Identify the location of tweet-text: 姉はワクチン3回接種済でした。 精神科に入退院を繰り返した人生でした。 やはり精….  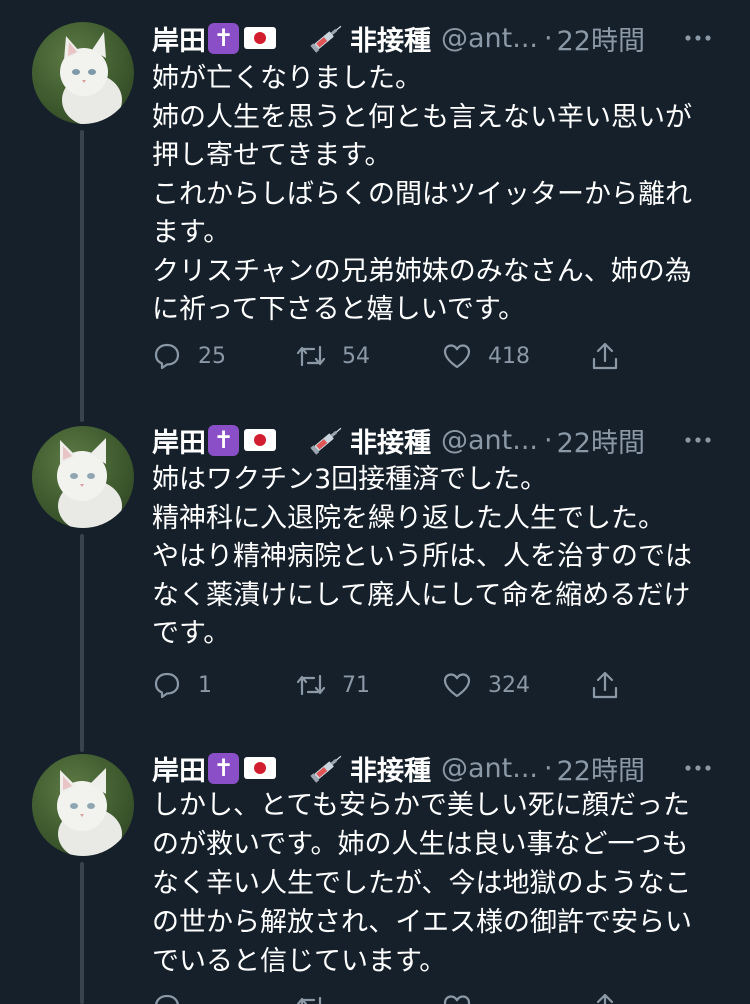
(442, 557).